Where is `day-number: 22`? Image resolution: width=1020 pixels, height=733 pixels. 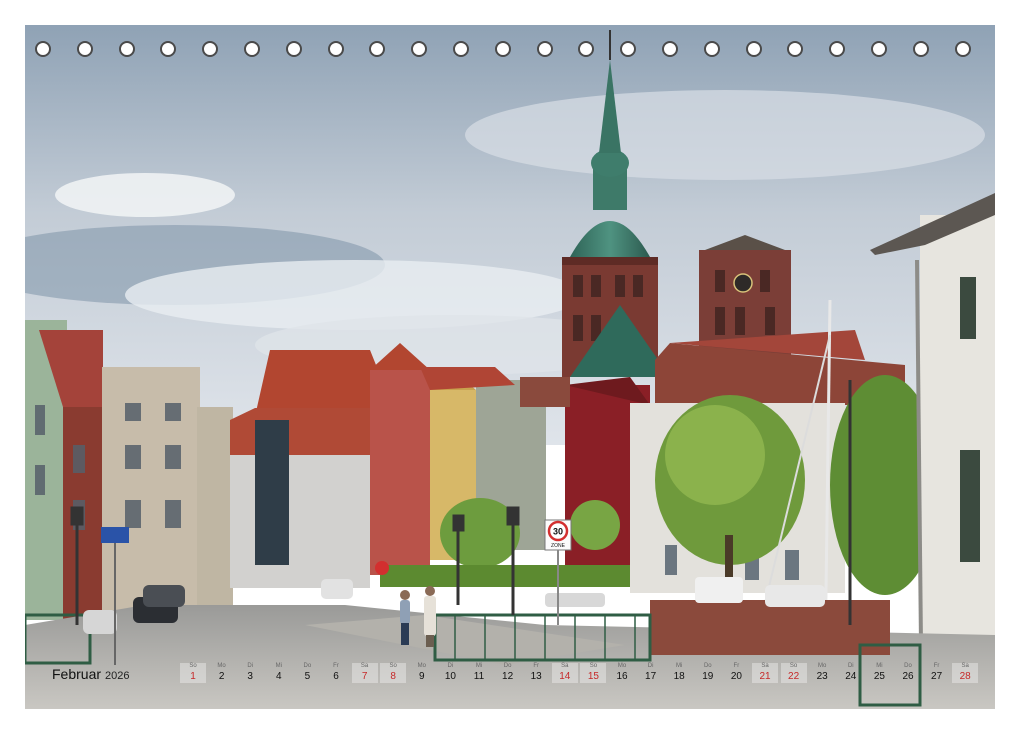 day-number: 22 is located at coordinates (794, 676).